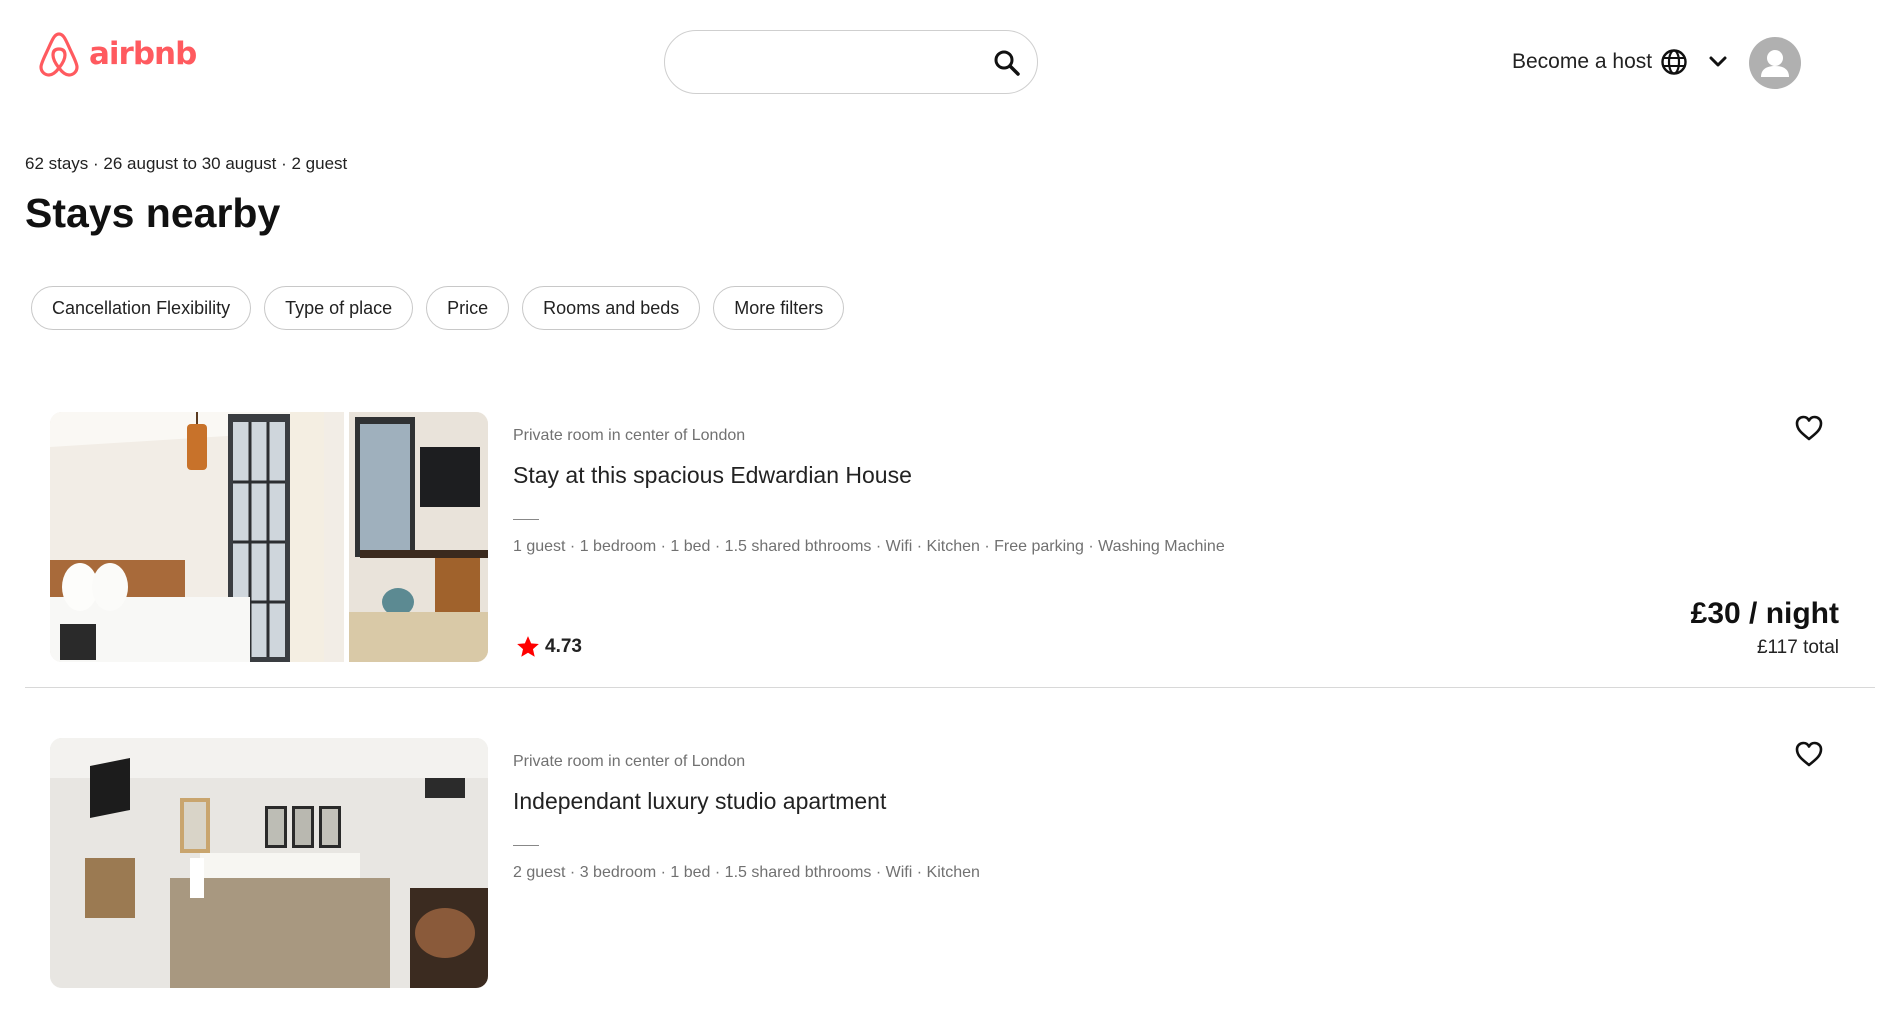 The height and width of the screenshot is (1018, 1897). I want to click on listing-rating: 4.73, so click(548, 647).